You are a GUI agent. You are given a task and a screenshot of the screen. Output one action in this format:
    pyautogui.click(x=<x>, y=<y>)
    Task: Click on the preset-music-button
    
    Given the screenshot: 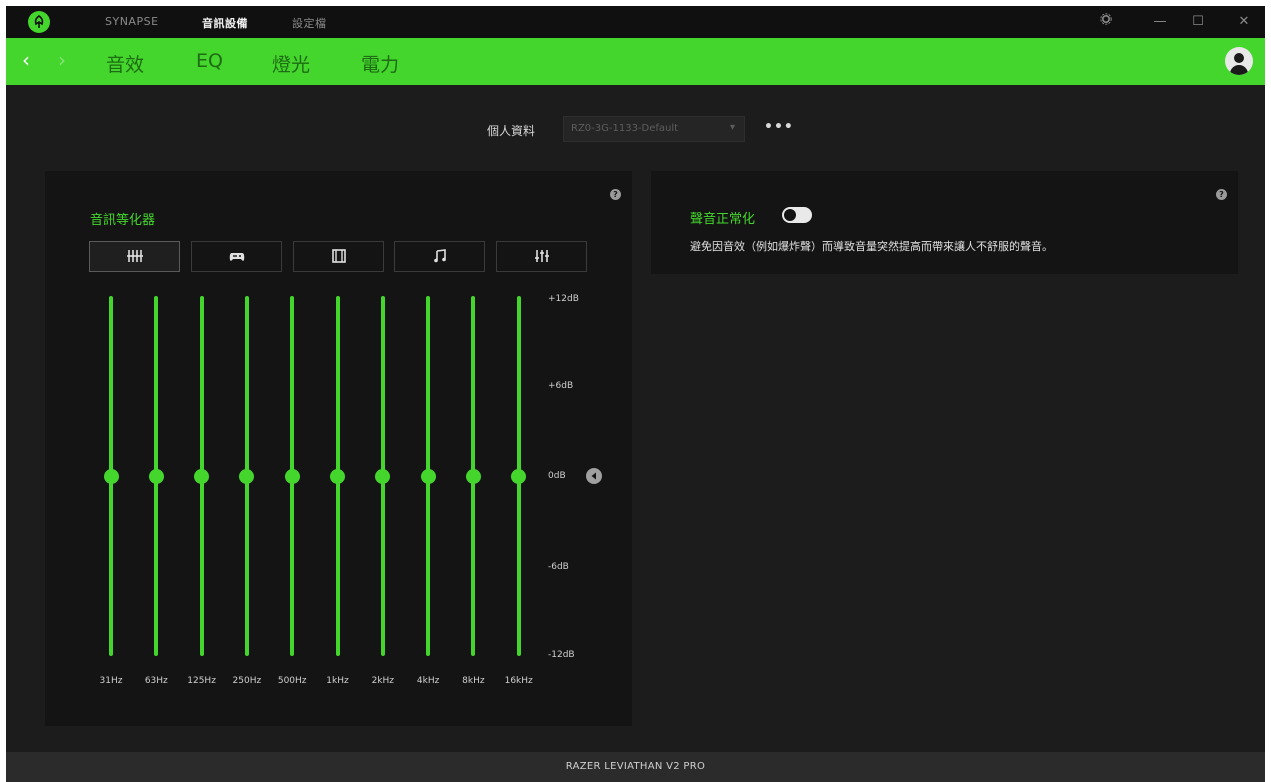 What is the action you would take?
    pyautogui.click(x=439, y=256)
    